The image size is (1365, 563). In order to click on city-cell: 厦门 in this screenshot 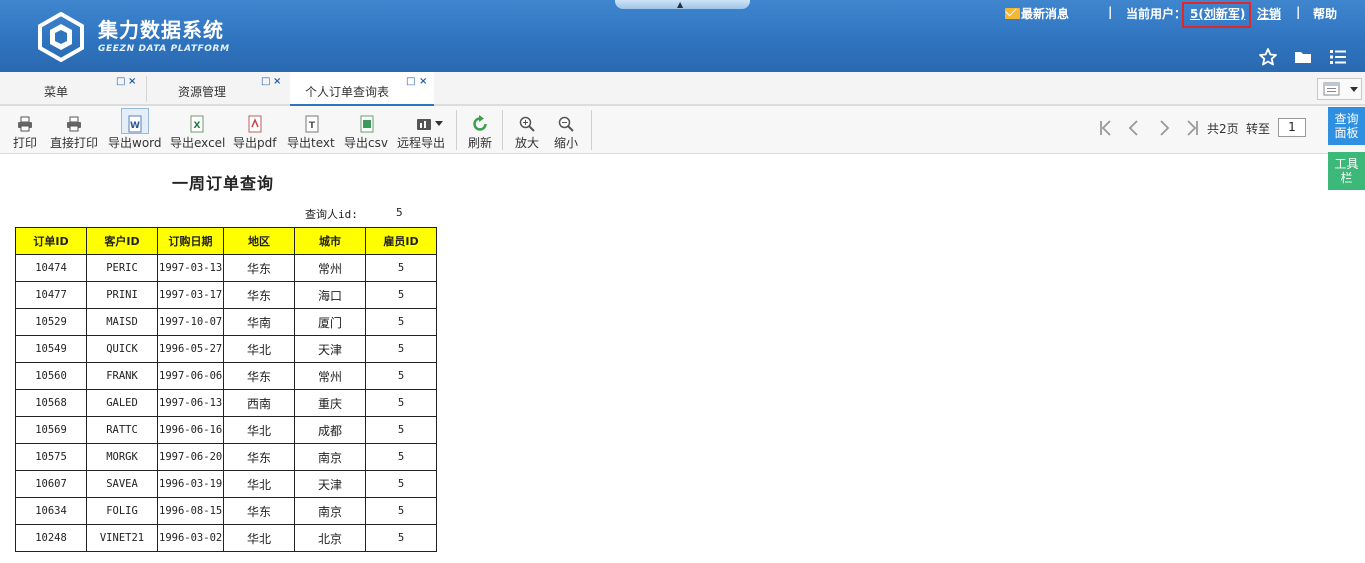, I will do `click(330, 322)`.